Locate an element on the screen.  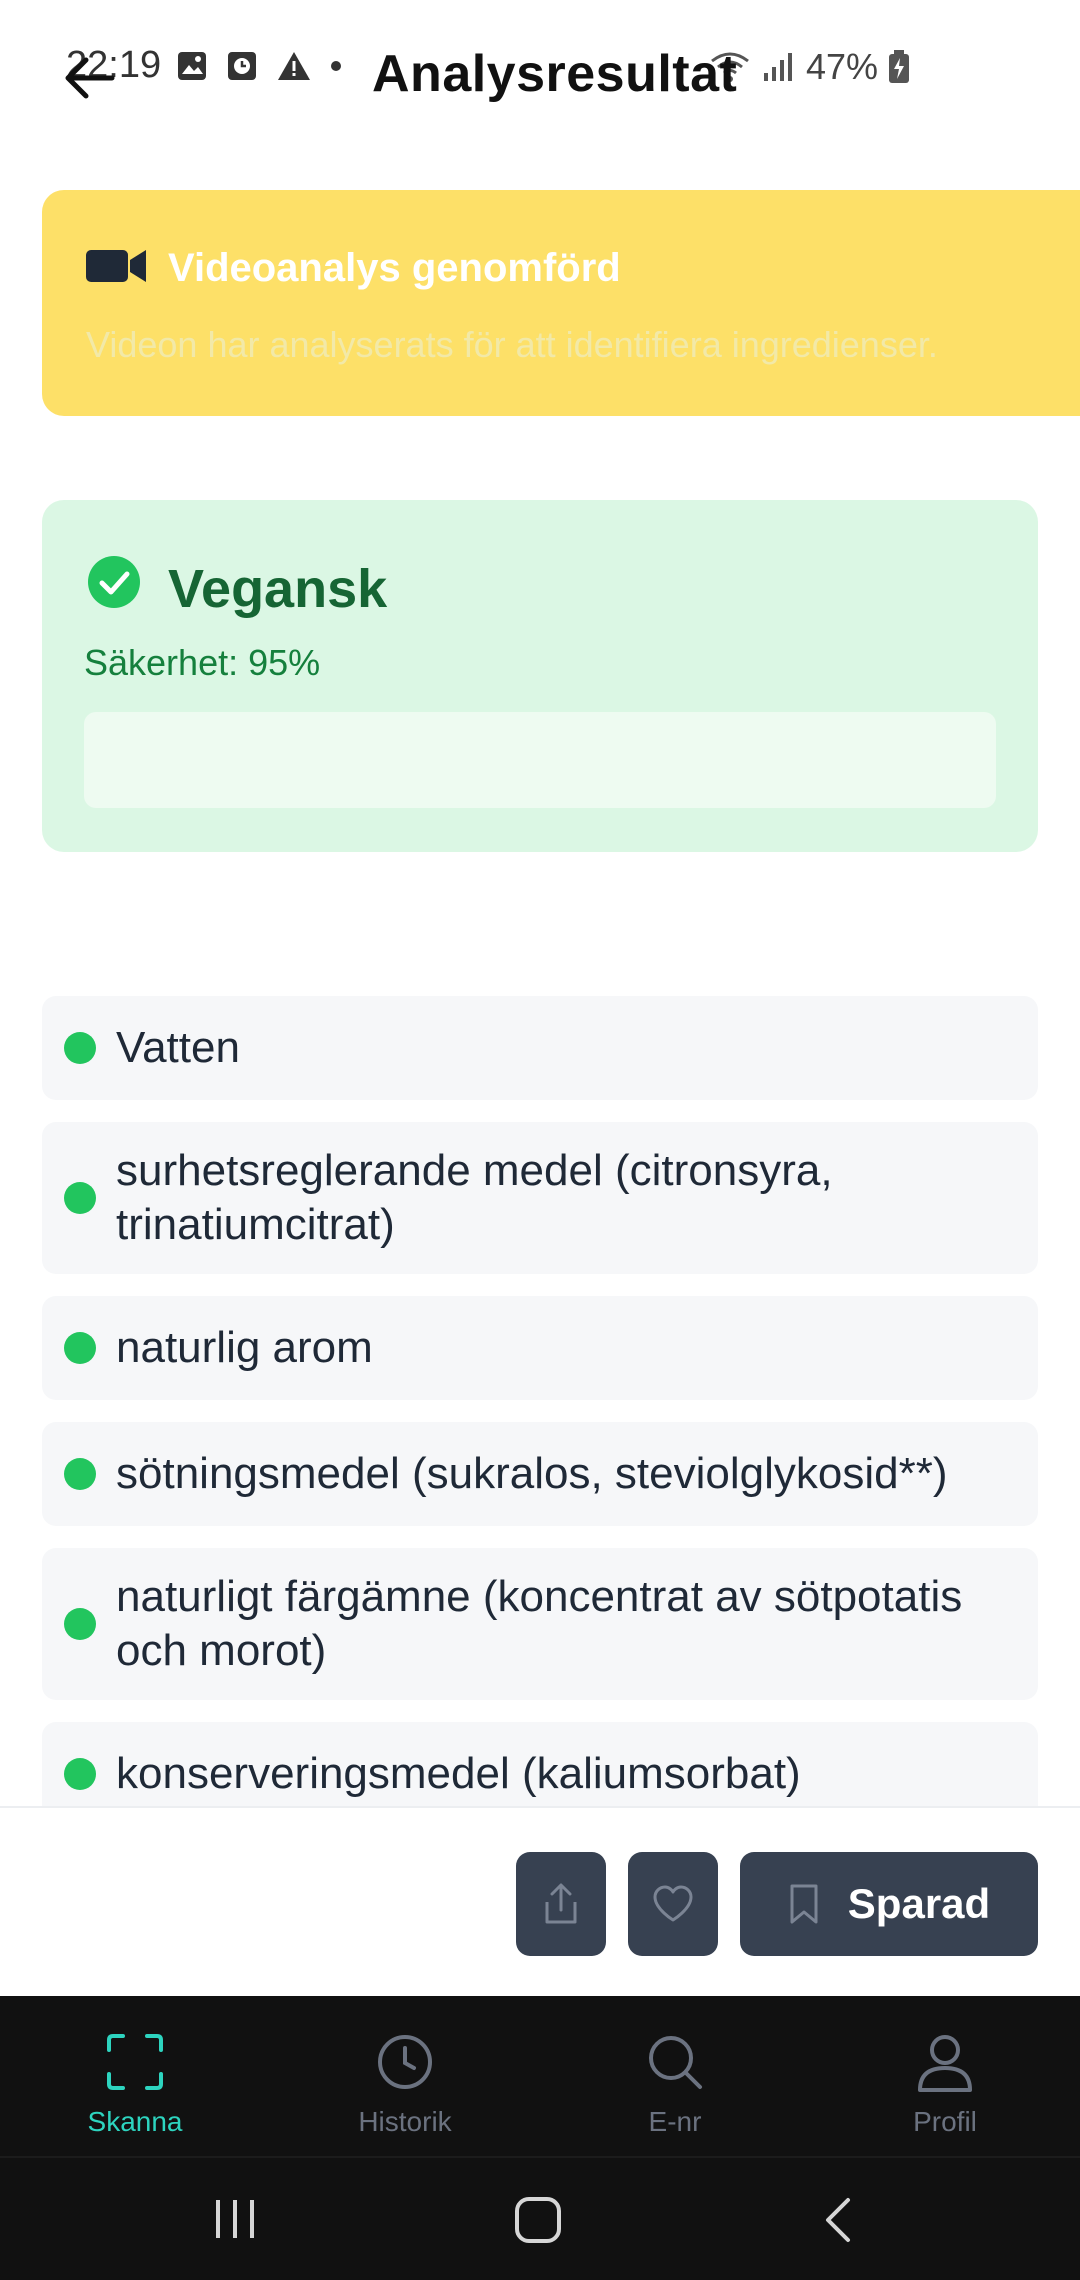
tab-history: Historik is located at coordinates (405, 2076).